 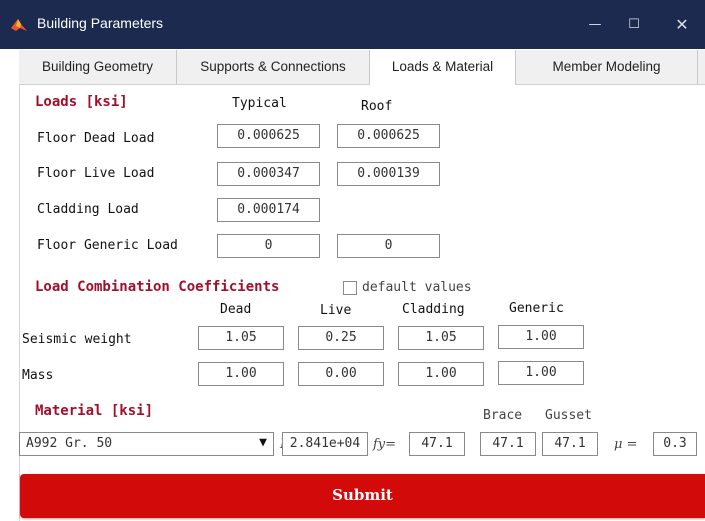 I want to click on fy-field: 47.1, so click(x=437, y=444).